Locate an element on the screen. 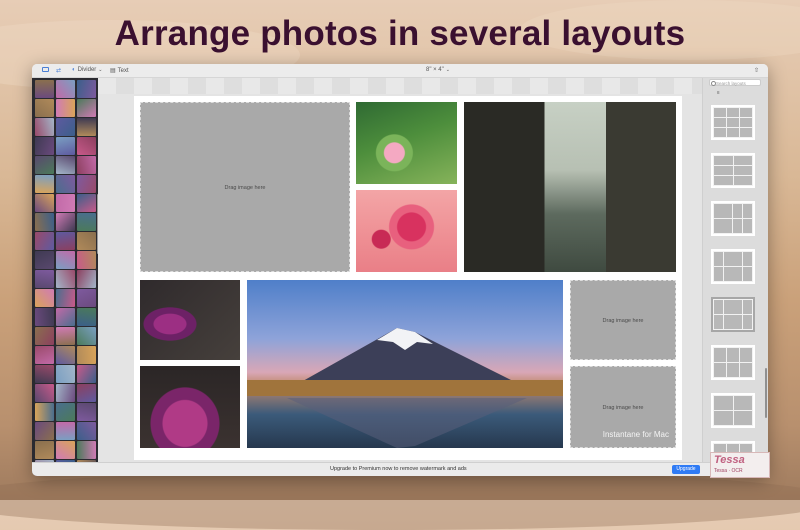  text-button: ▤ Text is located at coordinates (119, 71).